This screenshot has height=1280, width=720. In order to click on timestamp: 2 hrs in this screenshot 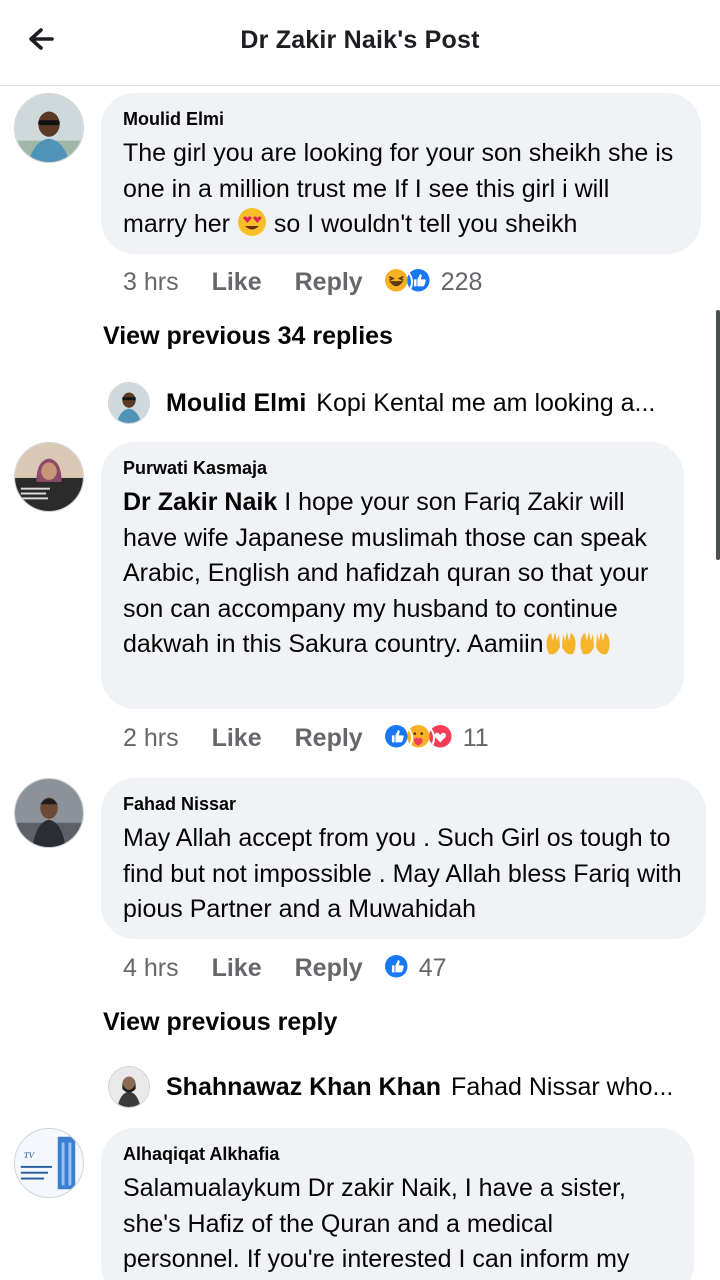, I will do `click(151, 738)`.